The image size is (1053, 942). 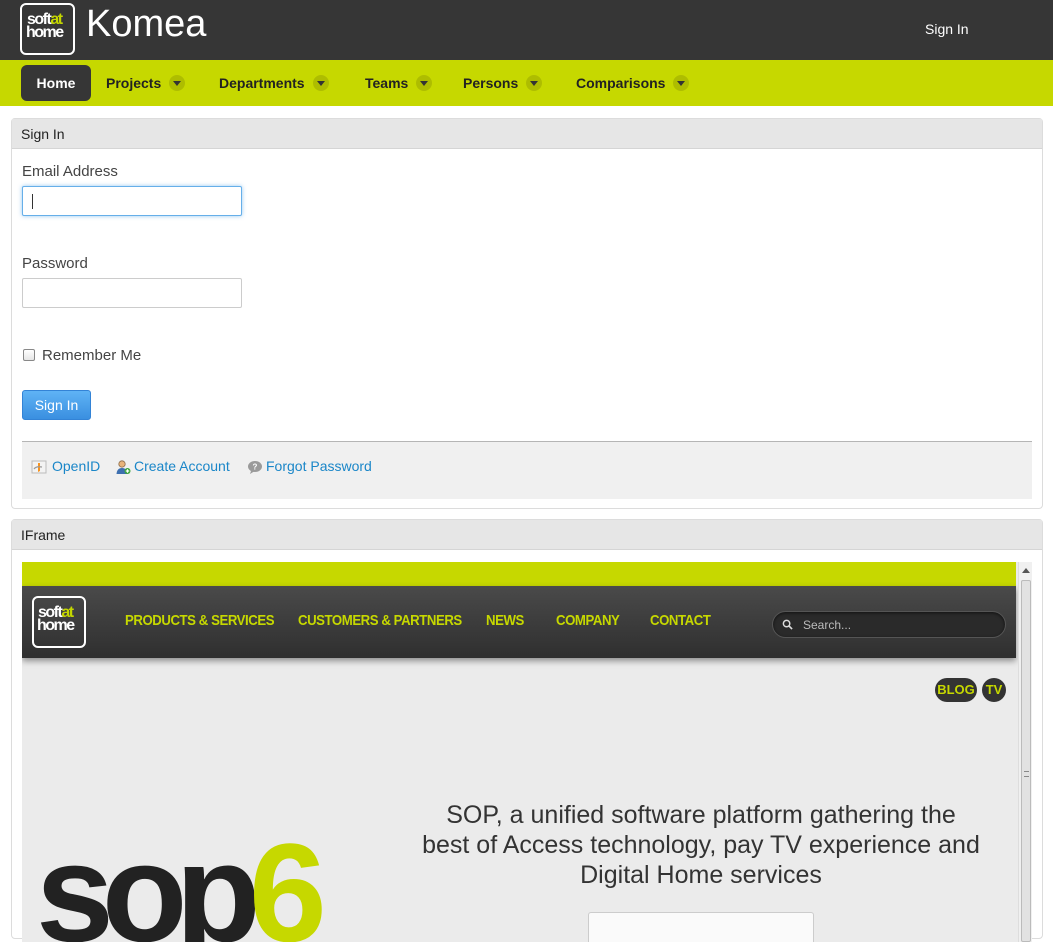 I want to click on hero-cta-button, so click(x=701, y=927).